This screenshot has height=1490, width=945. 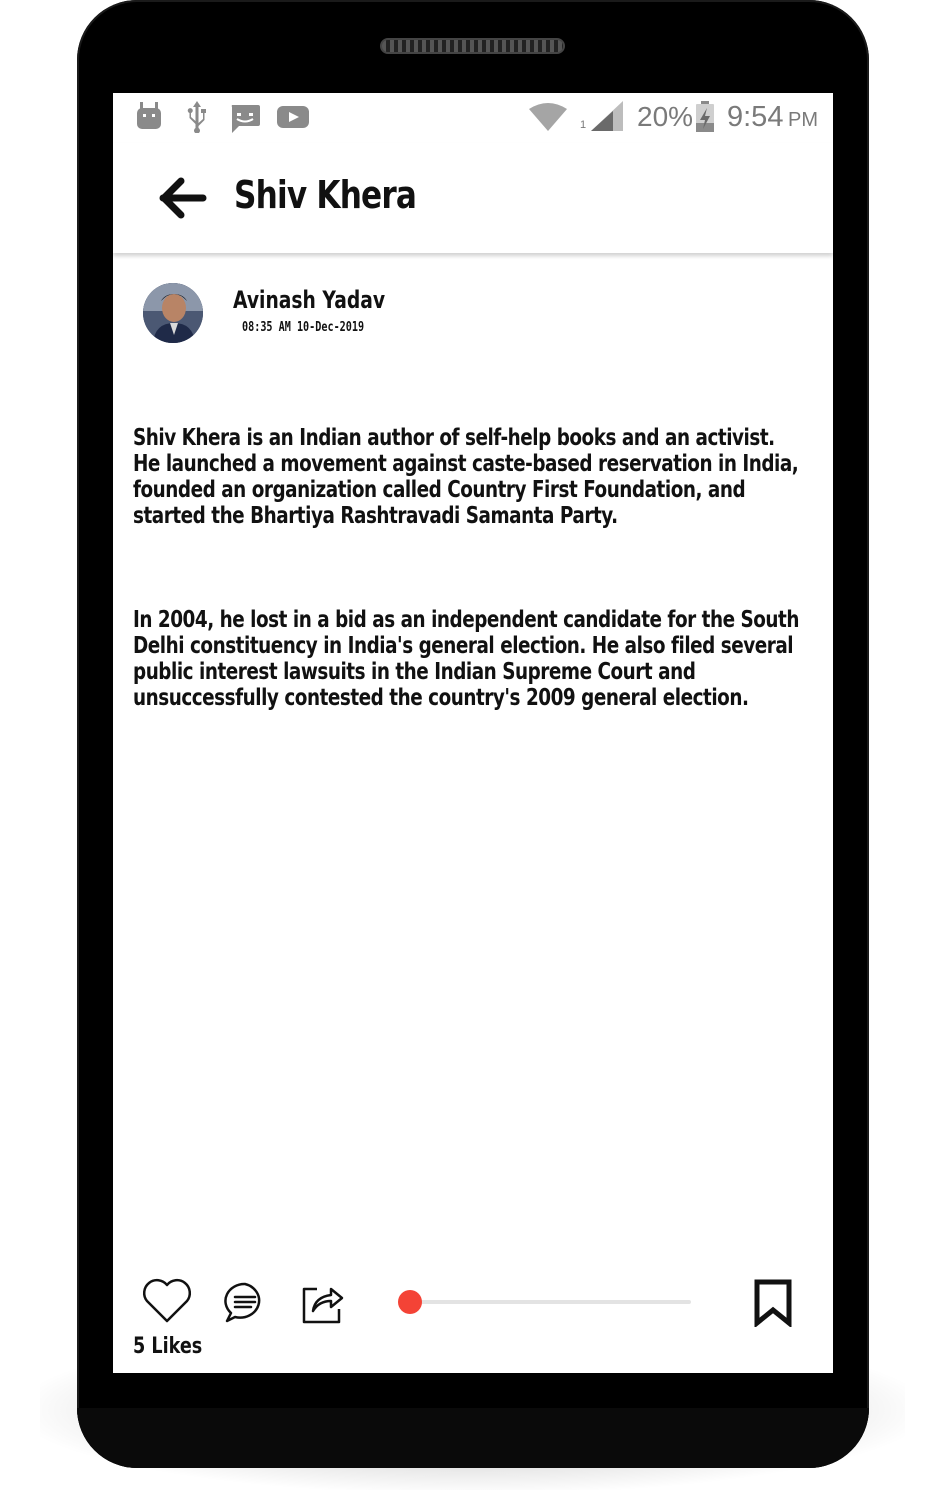 What do you see at coordinates (325, 195) in the screenshot?
I see `page-title: Shiv Khera` at bounding box center [325, 195].